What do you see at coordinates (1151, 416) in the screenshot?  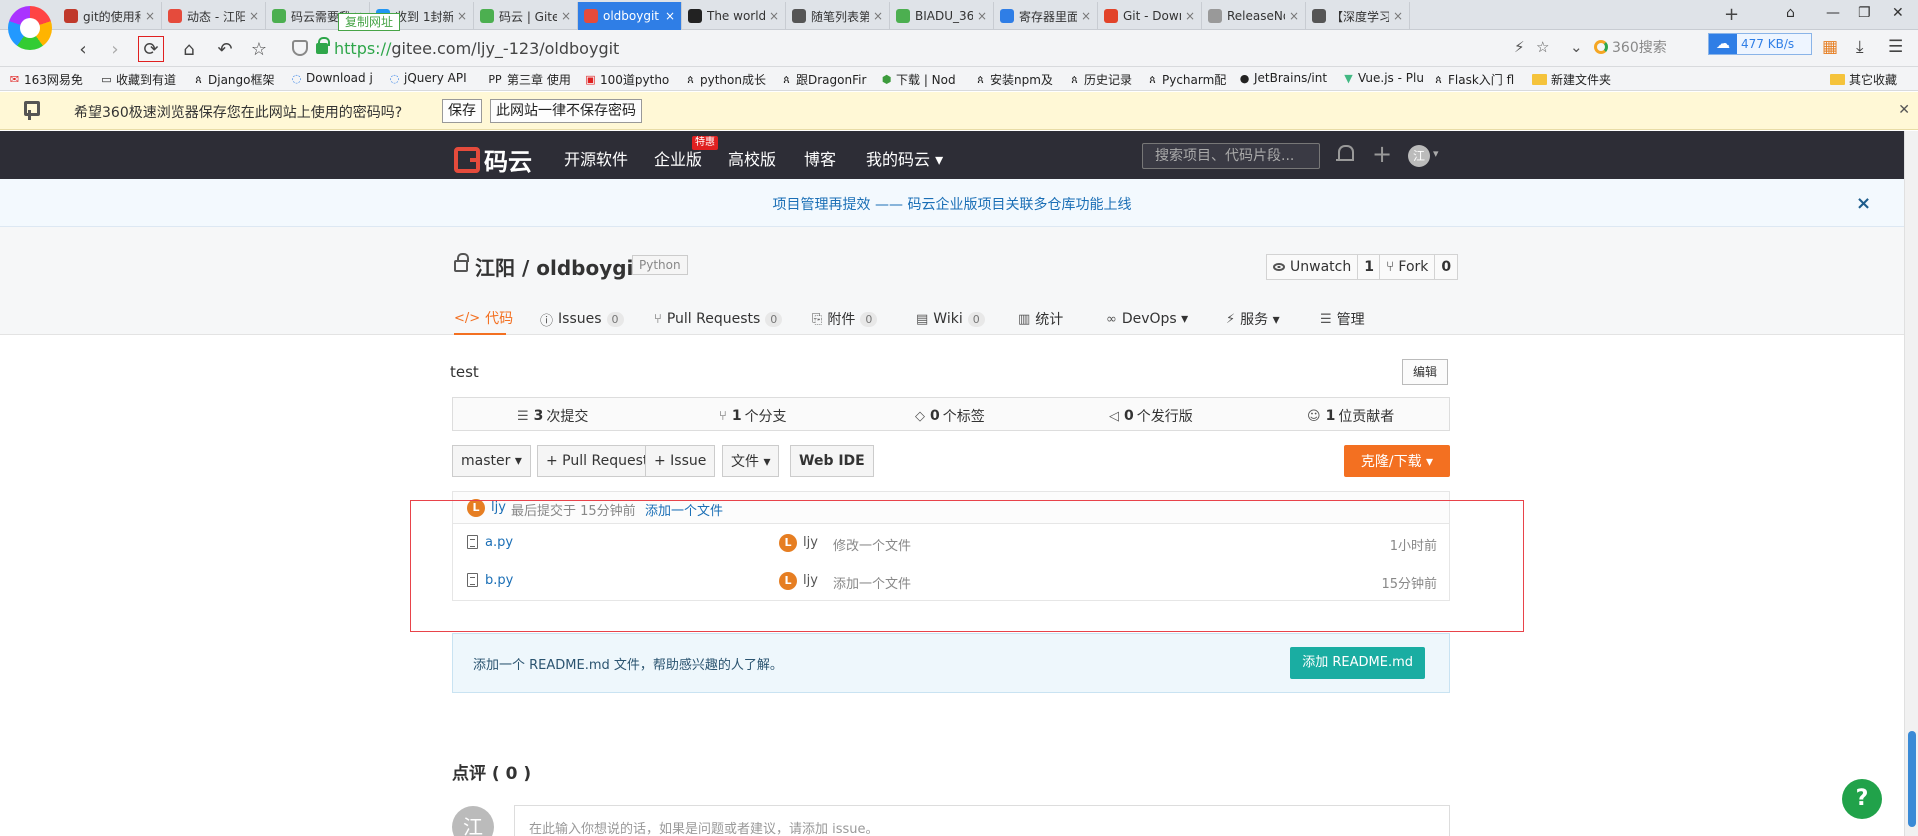 I see `stat-releases: ◁ 0 个发行版` at bounding box center [1151, 416].